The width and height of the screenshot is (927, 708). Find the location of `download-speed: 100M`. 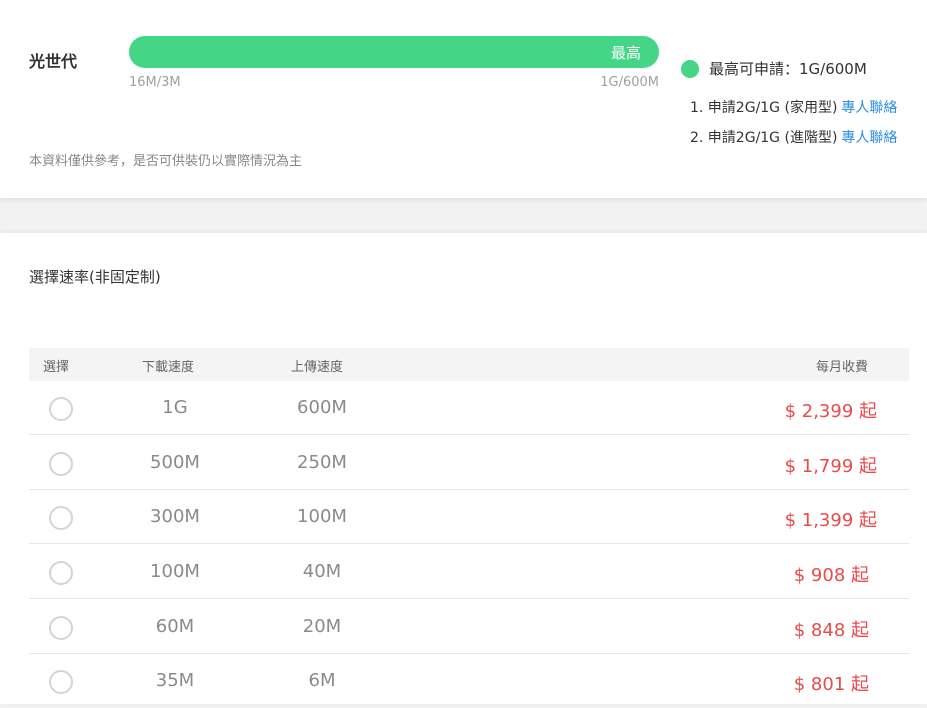

download-speed: 100M is located at coordinates (175, 571).